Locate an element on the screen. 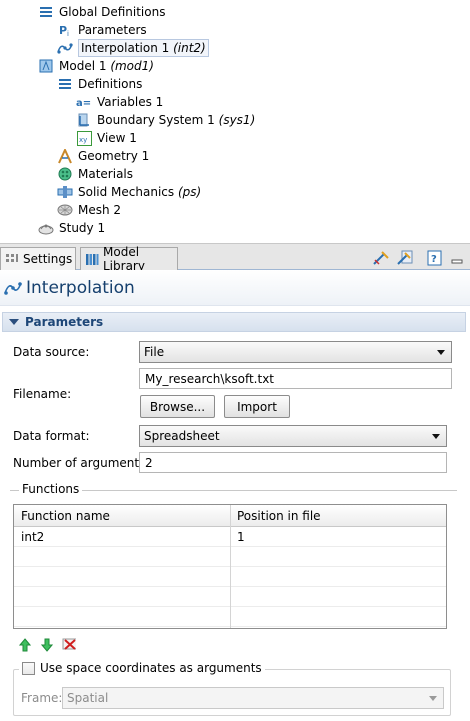 The image size is (470, 721). arrow-up-icon is located at coordinates (25, 645).